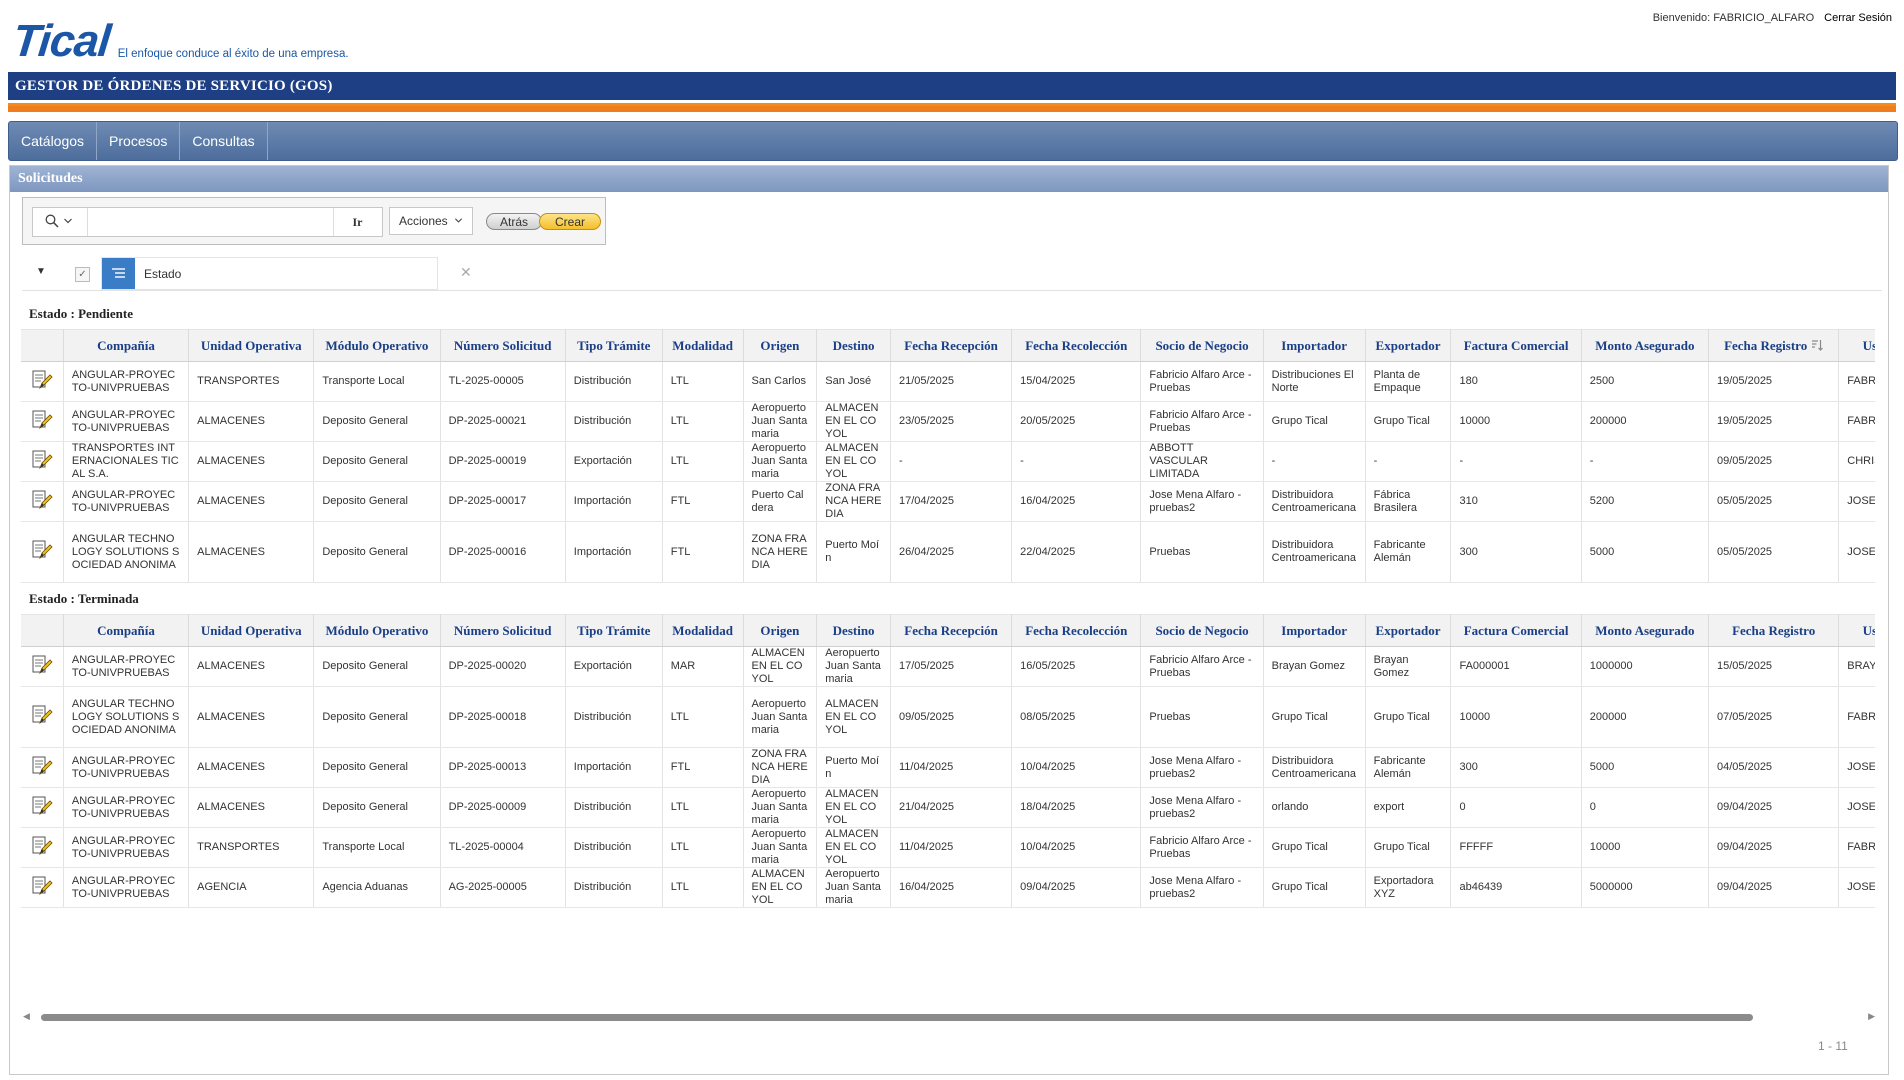 This screenshot has height=1080, width=1904. I want to click on search-icon, so click(52, 221).